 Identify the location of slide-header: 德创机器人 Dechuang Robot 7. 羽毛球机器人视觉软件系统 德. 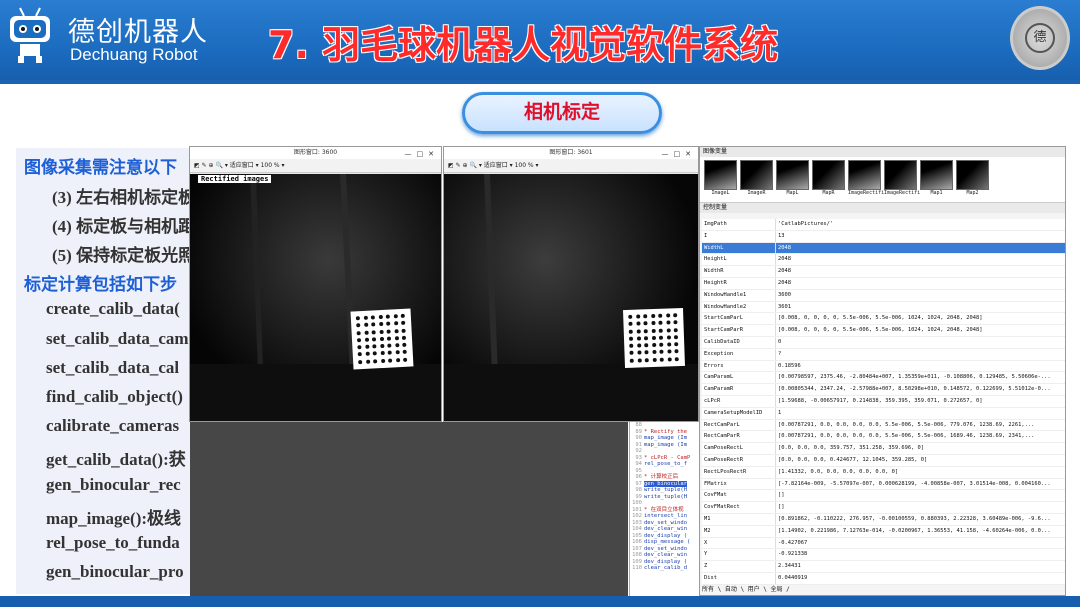
(540, 40).